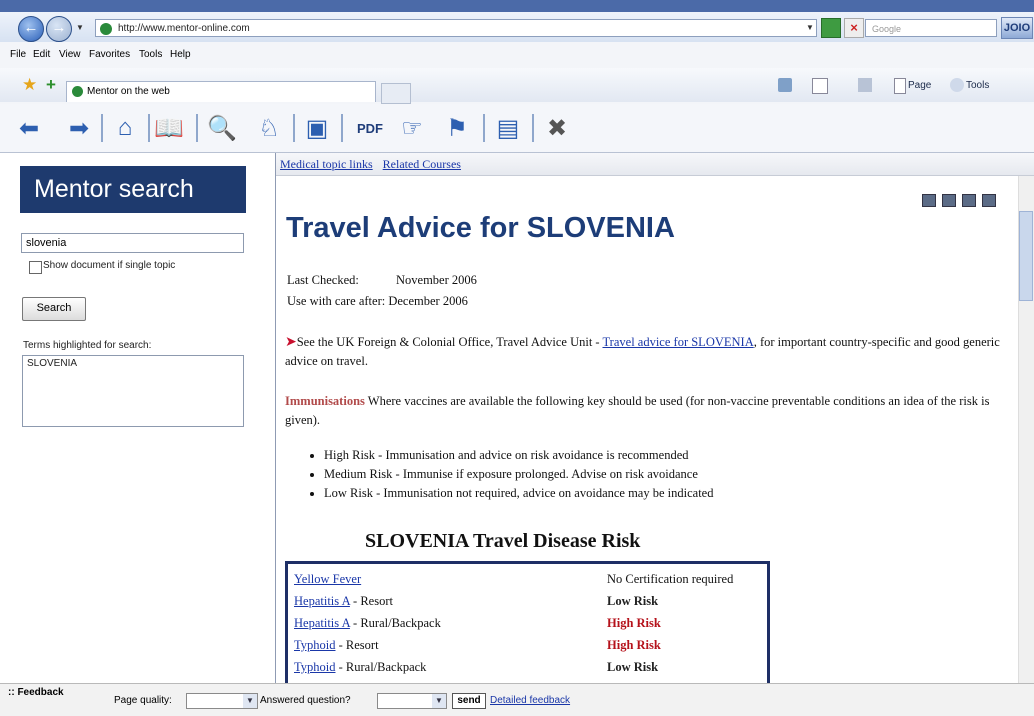 This screenshot has width=1034, height=716. I want to click on risk-value: High Risk, so click(634, 623).